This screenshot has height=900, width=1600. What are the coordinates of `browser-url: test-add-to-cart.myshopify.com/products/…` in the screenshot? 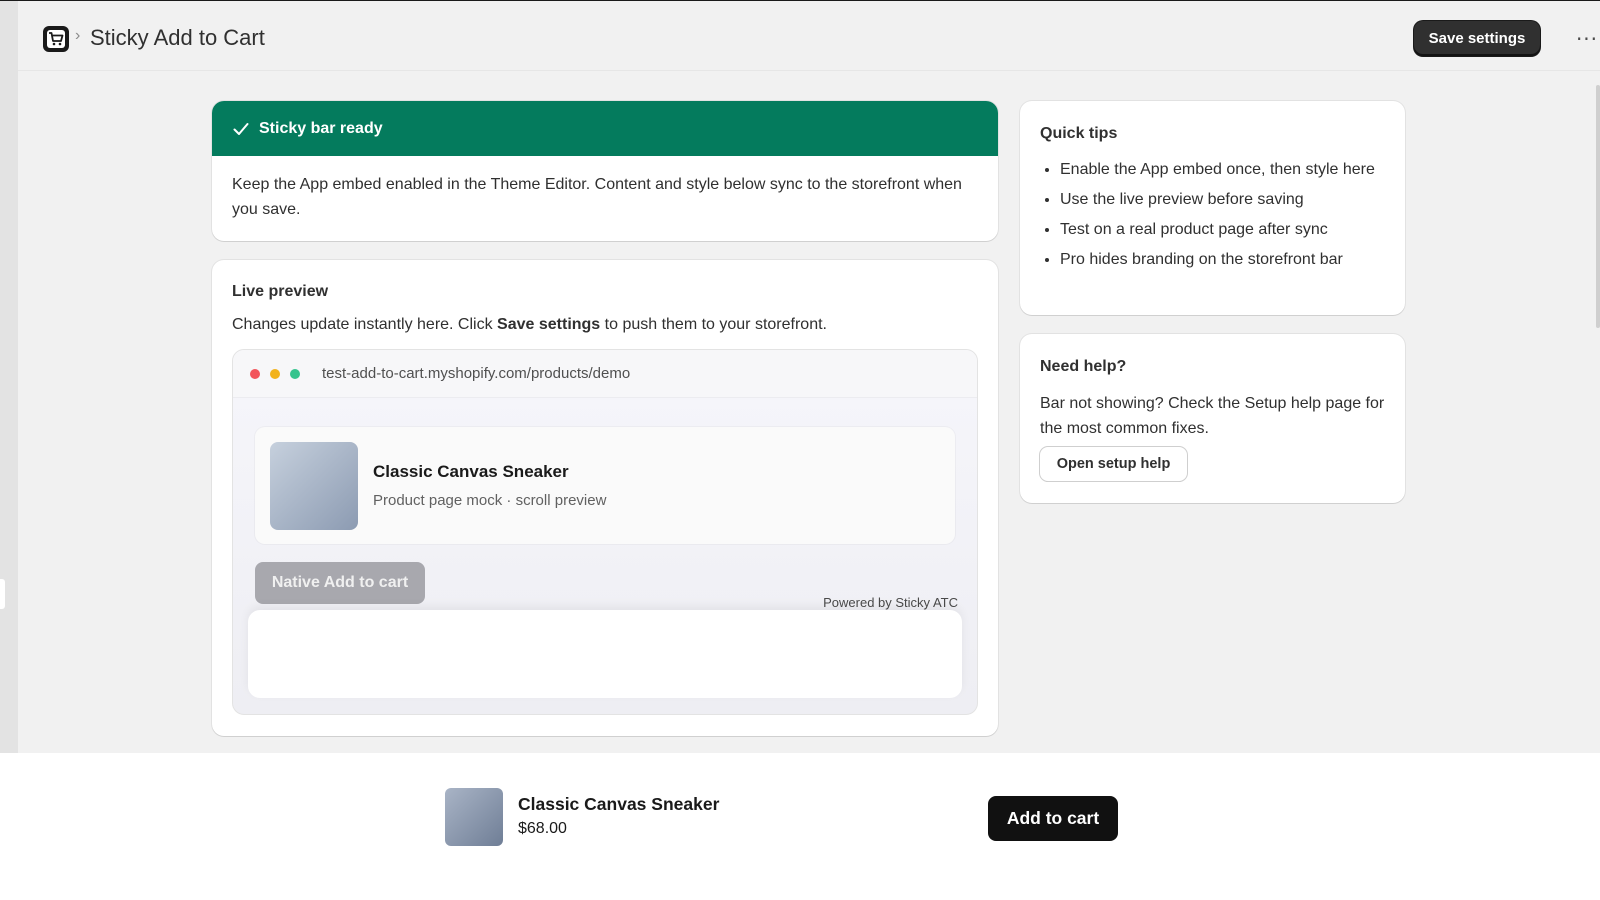 It's located at (476, 373).